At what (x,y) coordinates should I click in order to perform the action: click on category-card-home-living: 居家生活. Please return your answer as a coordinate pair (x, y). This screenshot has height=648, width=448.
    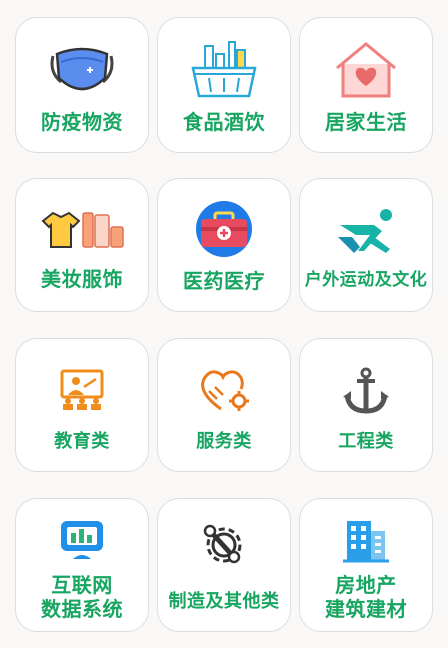
    Looking at the image, I should click on (366, 85).